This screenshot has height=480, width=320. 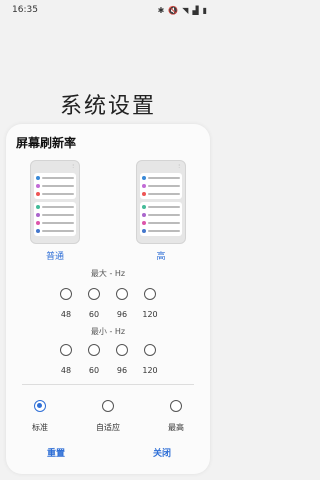 What do you see at coordinates (94, 370) in the screenshot?
I see `min-hz-60: 60` at bounding box center [94, 370].